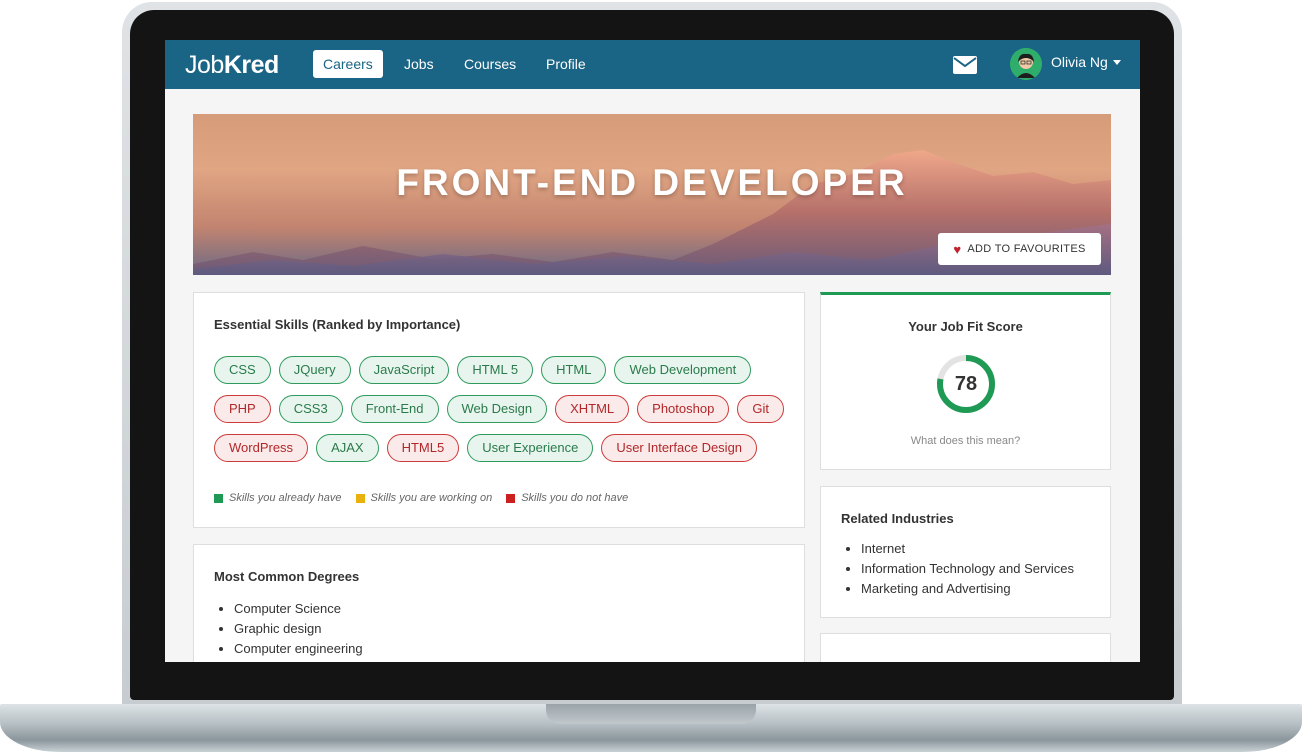  Describe the element at coordinates (495, 370) in the screenshot. I see `skill-tag: HTML 5` at that location.